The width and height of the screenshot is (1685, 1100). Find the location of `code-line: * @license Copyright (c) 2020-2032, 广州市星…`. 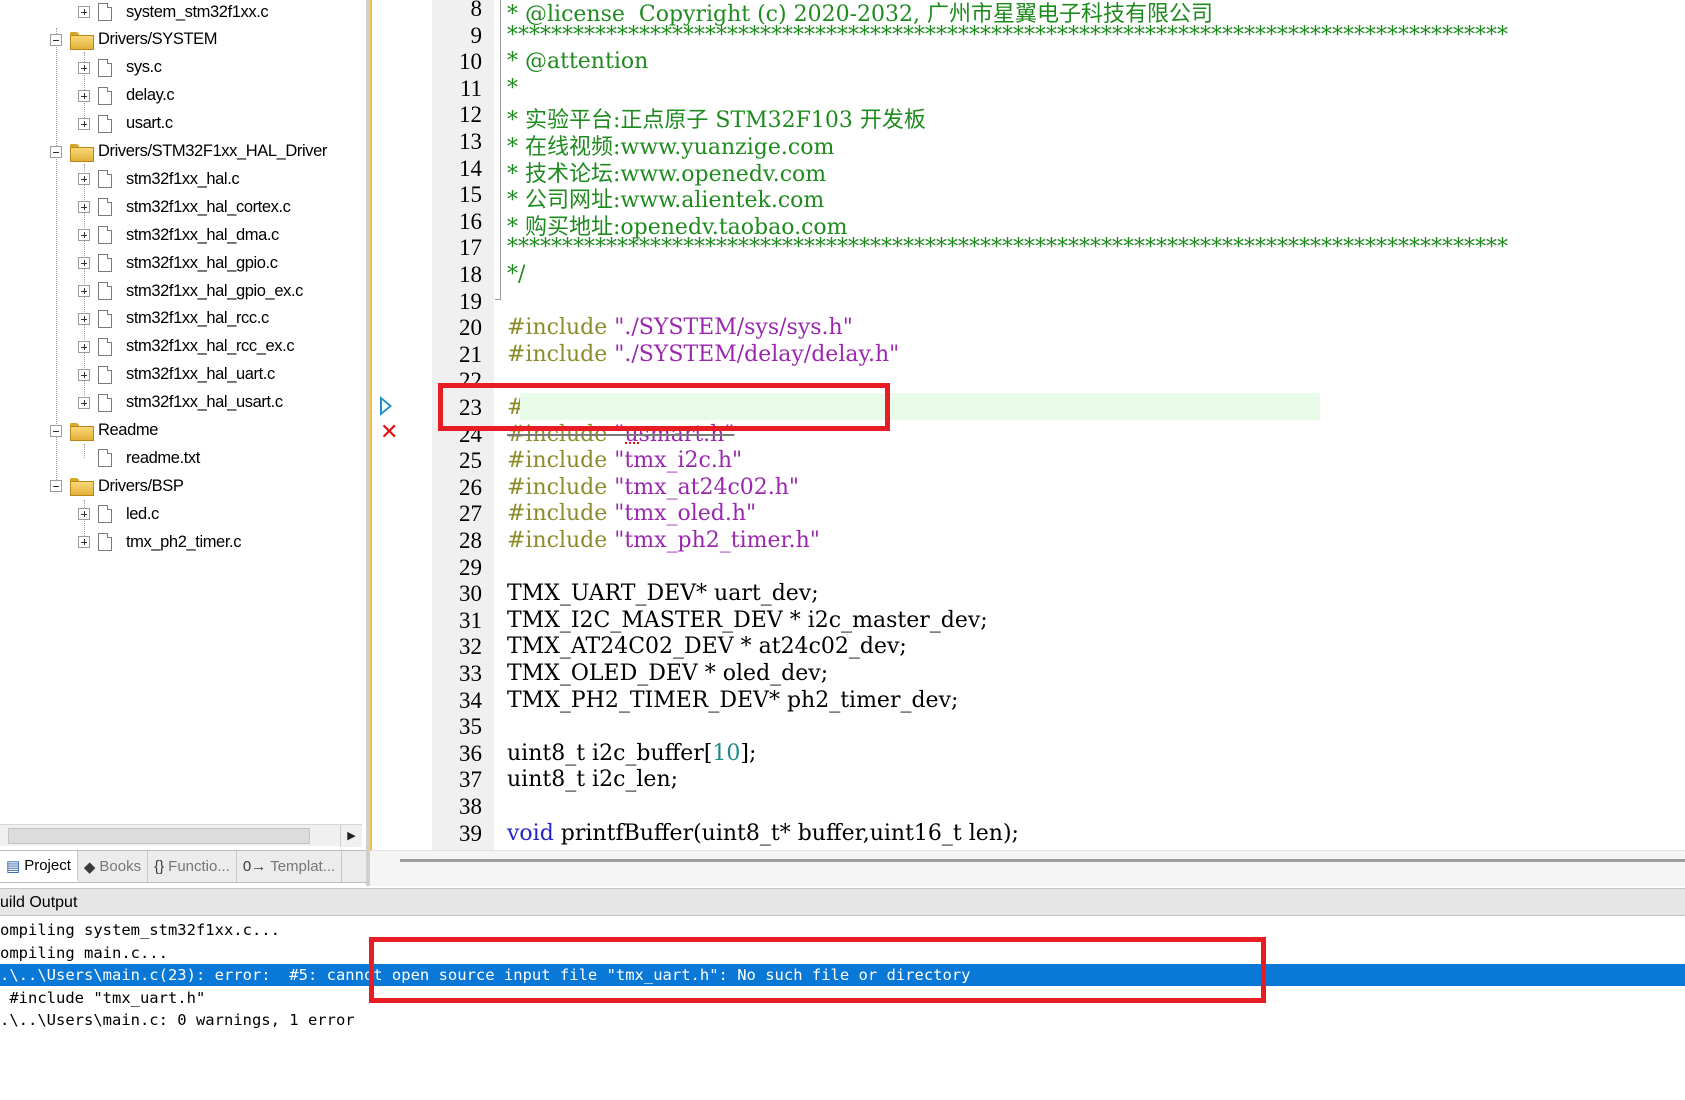

code-line: * @license Copyright (c) 2020-2032, 广州市星… is located at coordinates (860, 13).